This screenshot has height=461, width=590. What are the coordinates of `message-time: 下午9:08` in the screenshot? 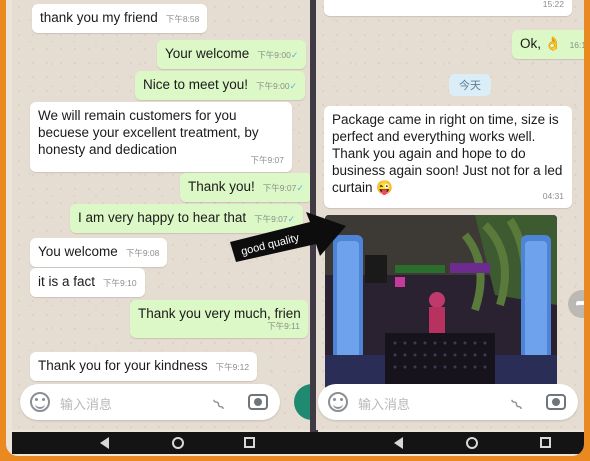 It's located at (142, 253).